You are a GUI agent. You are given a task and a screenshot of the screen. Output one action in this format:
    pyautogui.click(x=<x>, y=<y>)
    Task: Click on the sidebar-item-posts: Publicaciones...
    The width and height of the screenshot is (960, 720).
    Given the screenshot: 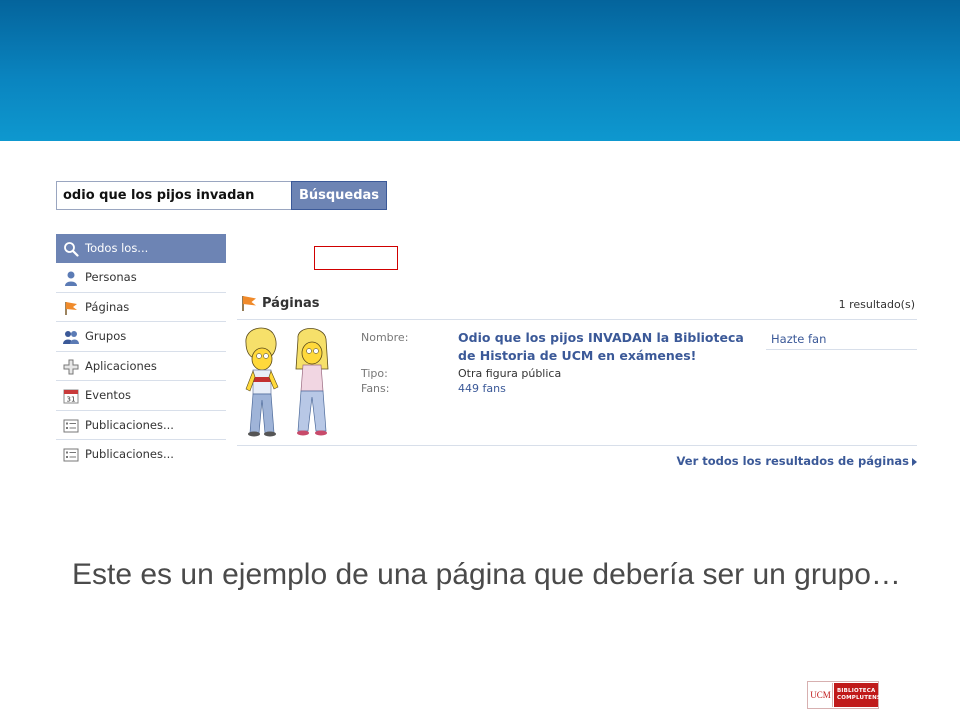 What is the action you would take?
    pyautogui.click(x=141, y=425)
    